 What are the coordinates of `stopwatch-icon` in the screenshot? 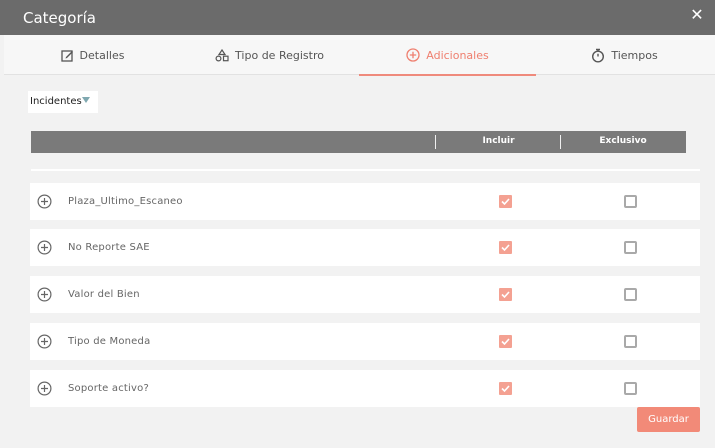 It's located at (598, 55).